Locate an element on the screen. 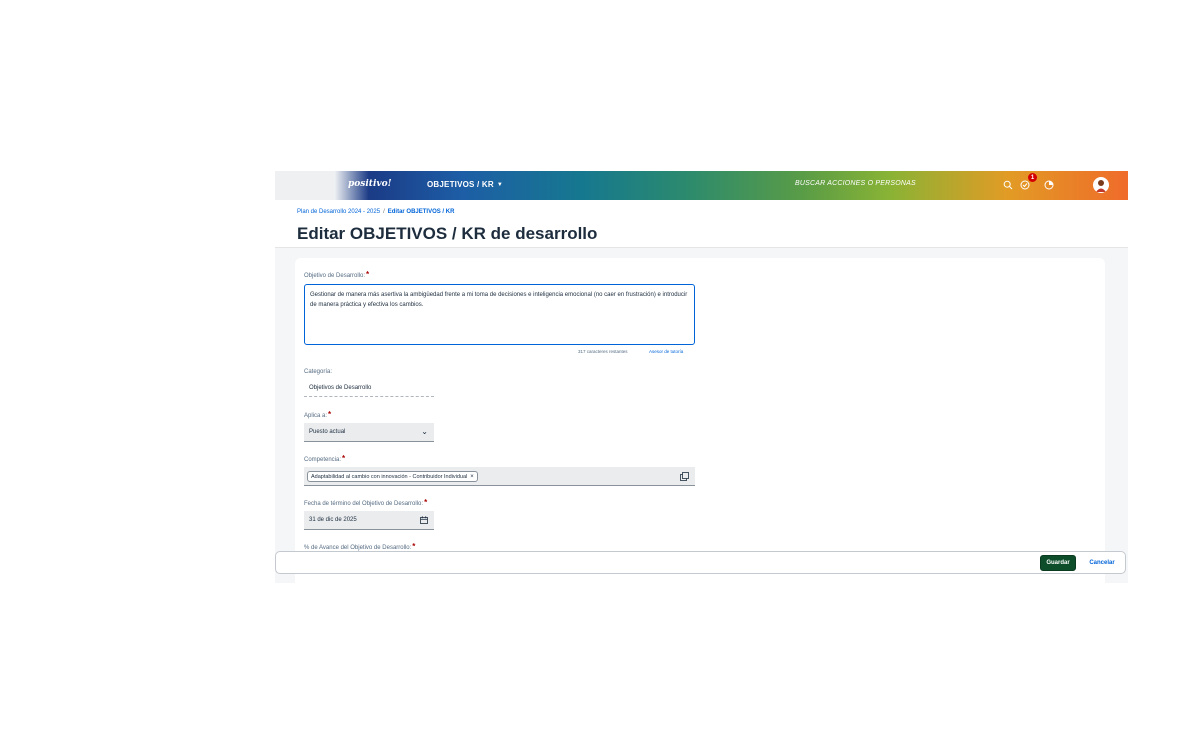 The width and height of the screenshot is (1200, 750). applies-to-select: Puesto actual ⌄ is located at coordinates (369, 432).